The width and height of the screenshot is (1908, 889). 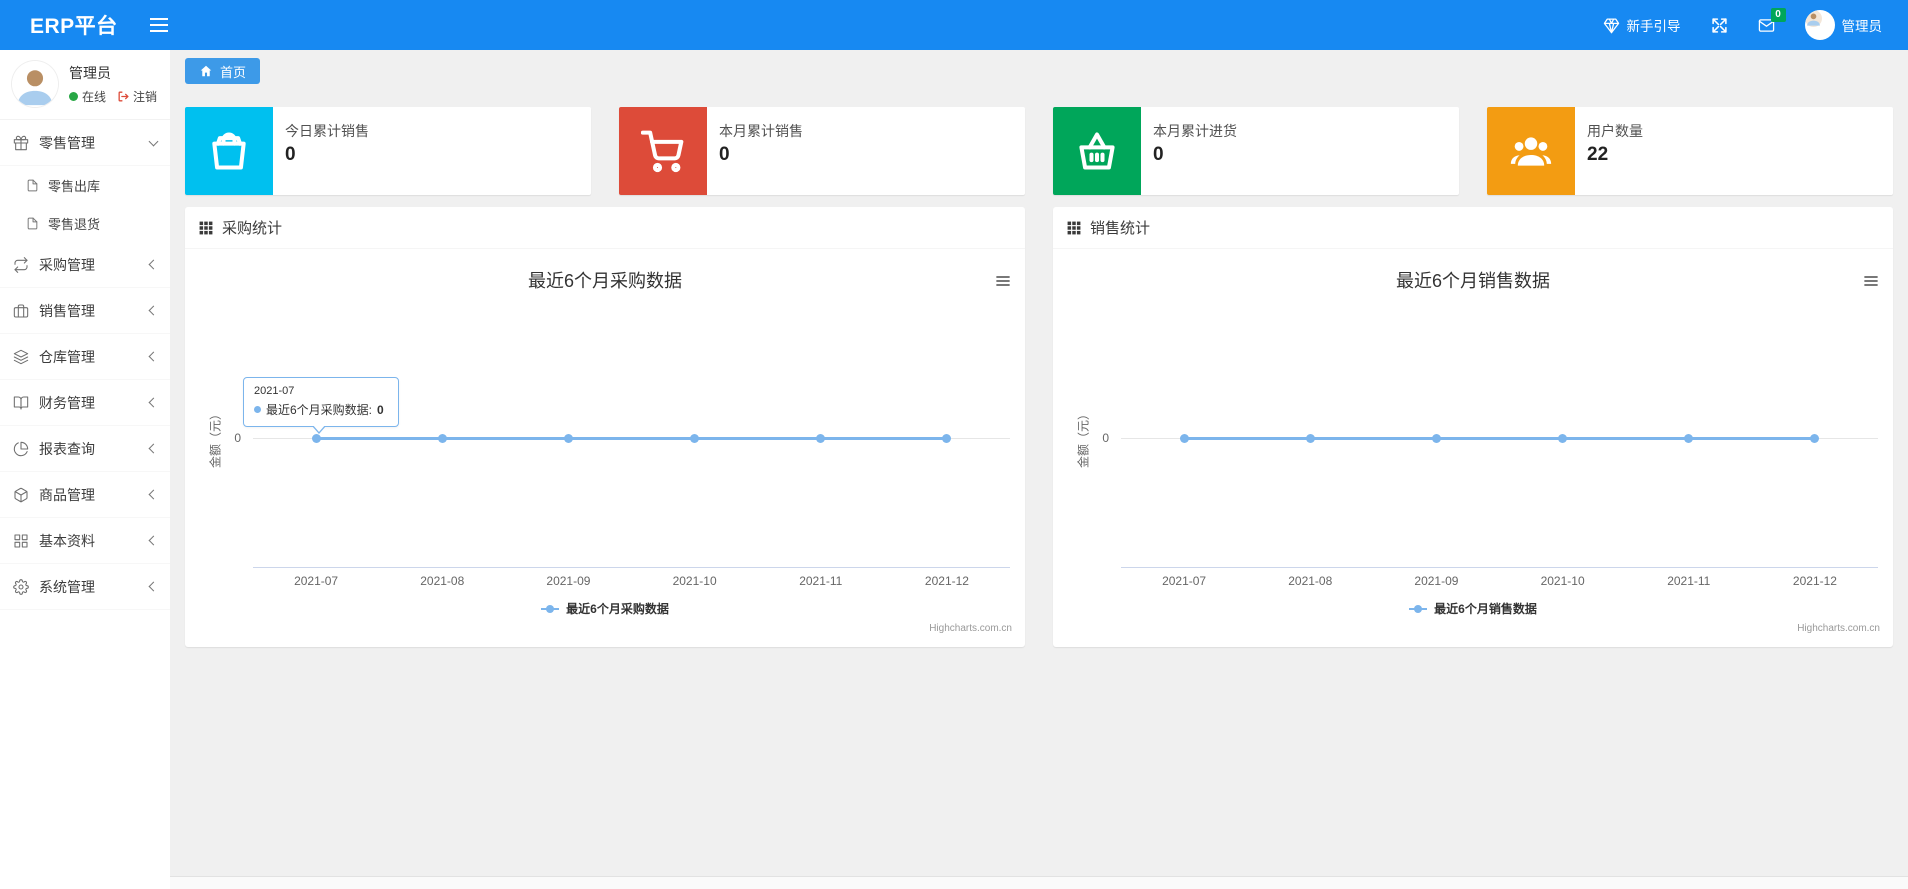 What do you see at coordinates (67, 356) in the screenshot?
I see `sidebar-item-label: 仓库管理` at bounding box center [67, 356].